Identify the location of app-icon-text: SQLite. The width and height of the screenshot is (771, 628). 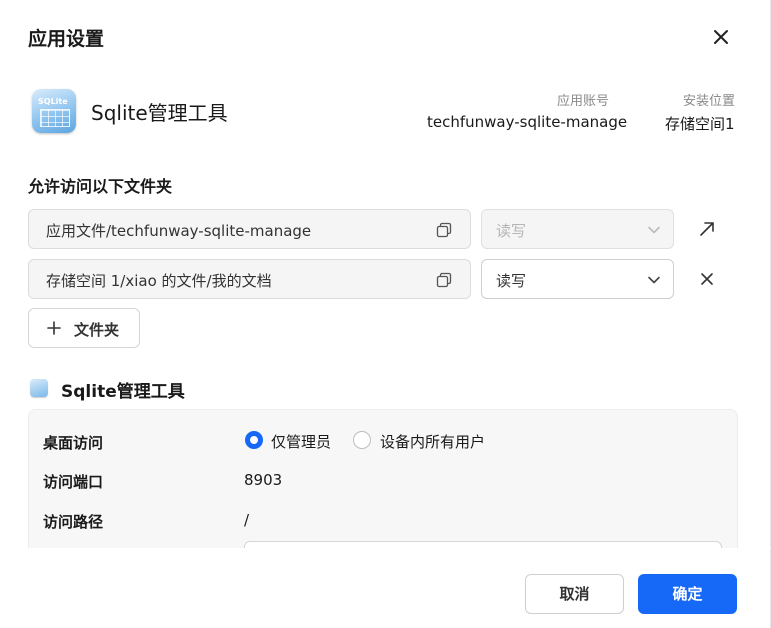
(53, 101).